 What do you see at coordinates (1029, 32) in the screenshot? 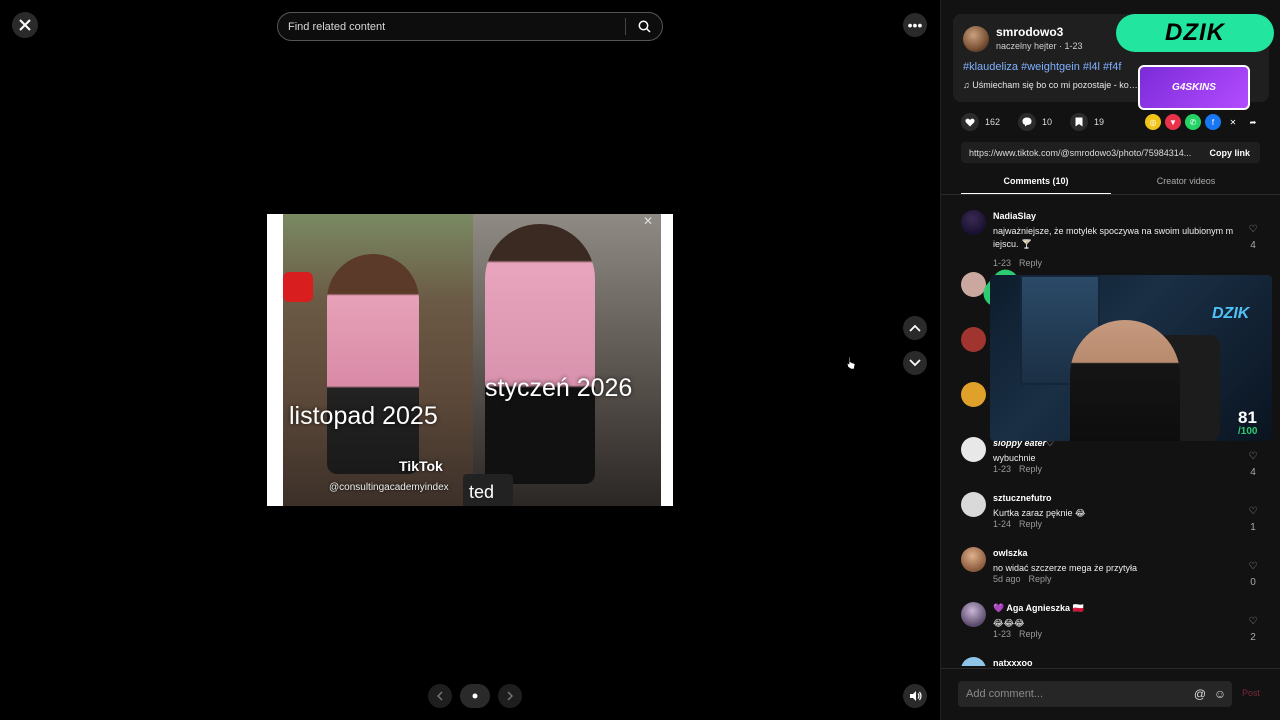
I see `author-username: smrodowo3` at bounding box center [1029, 32].